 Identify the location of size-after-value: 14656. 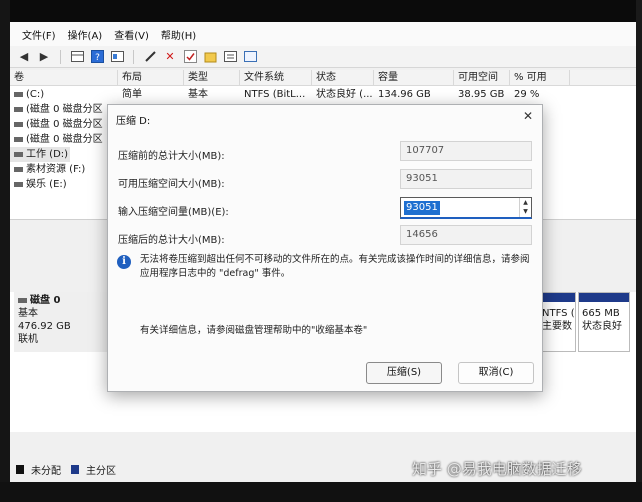
(466, 235).